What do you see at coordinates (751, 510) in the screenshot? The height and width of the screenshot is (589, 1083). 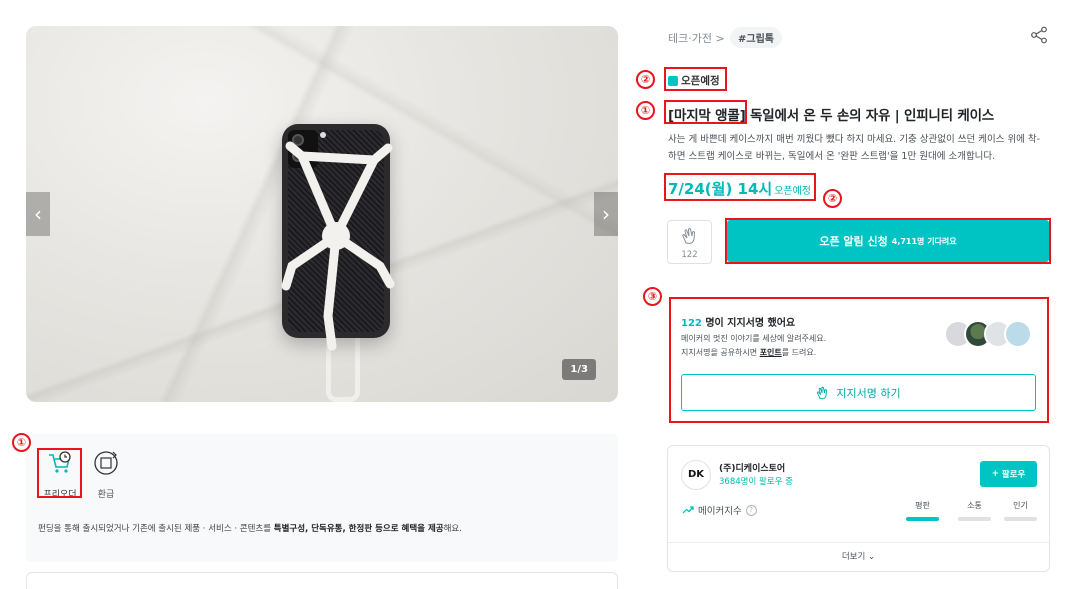 I see `info-icon: ?` at bounding box center [751, 510].